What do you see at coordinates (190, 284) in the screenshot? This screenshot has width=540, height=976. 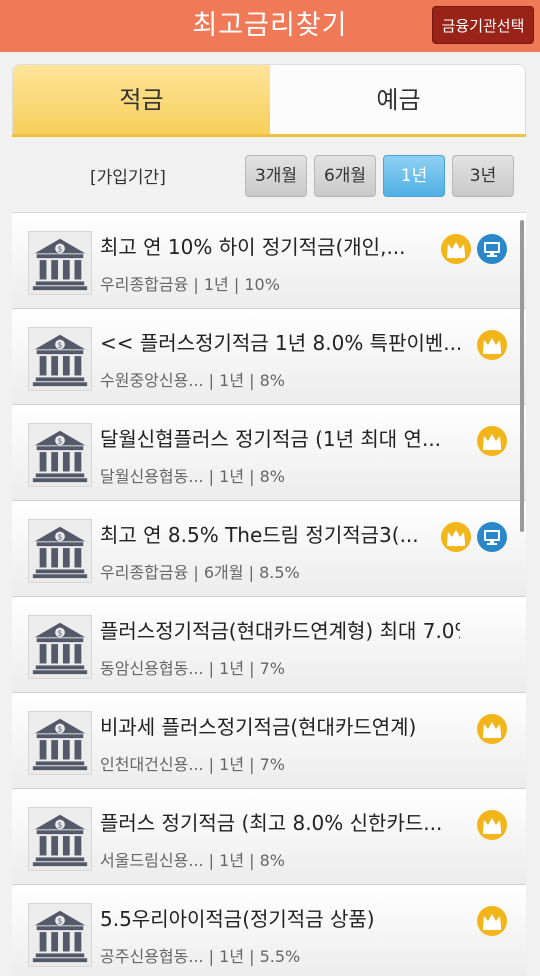 I see `product-subtitle: 우리종합금융 | 1년 | 10%` at bounding box center [190, 284].